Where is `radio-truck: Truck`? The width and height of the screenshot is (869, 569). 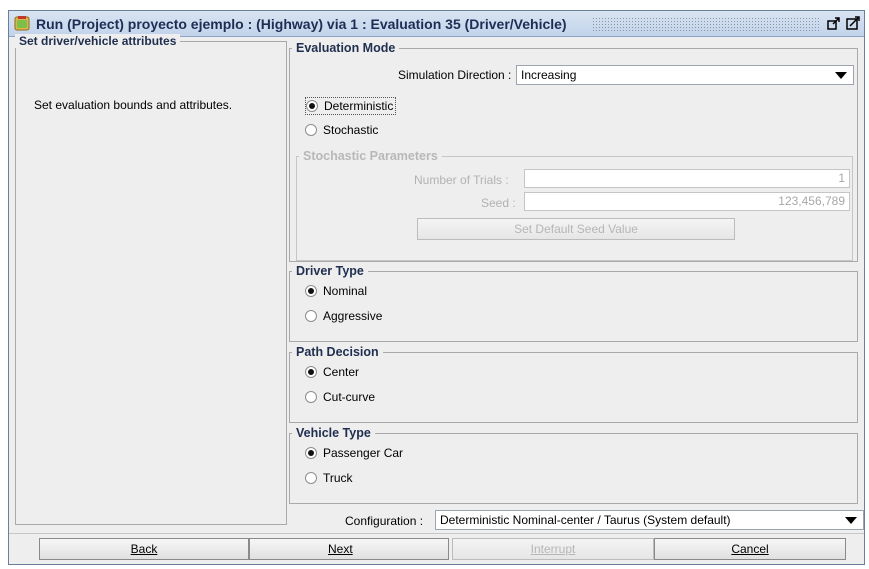
radio-truck: Truck is located at coordinates (329, 478).